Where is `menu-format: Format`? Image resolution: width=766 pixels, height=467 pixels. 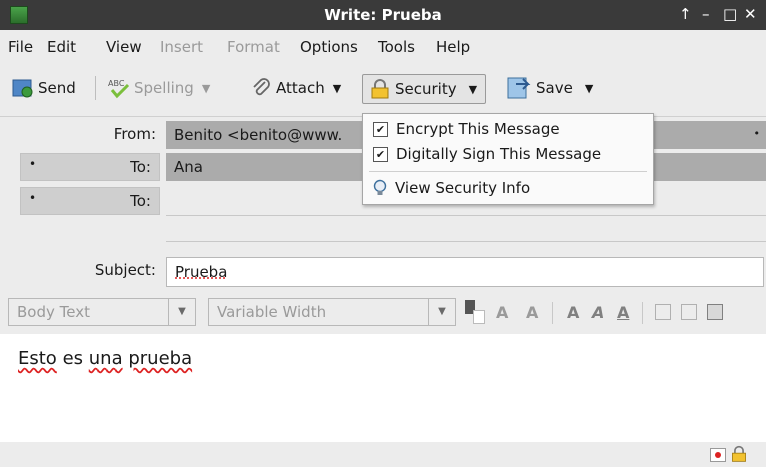
menu-format: Format is located at coordinates (253, 47).